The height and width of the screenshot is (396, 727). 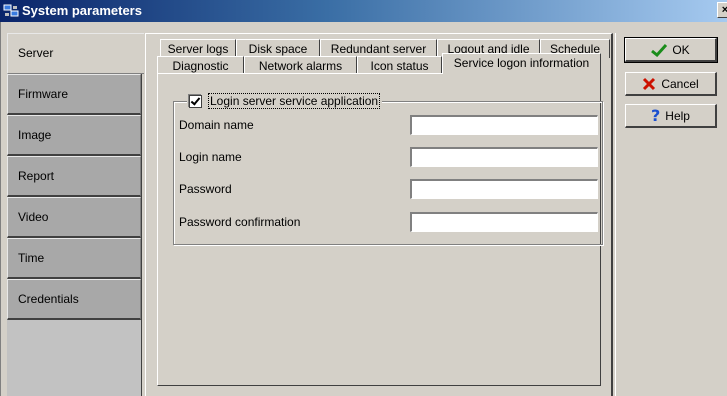 I want to click on password-confirmation-label: Password confirmation, so click(x=240, y=222).